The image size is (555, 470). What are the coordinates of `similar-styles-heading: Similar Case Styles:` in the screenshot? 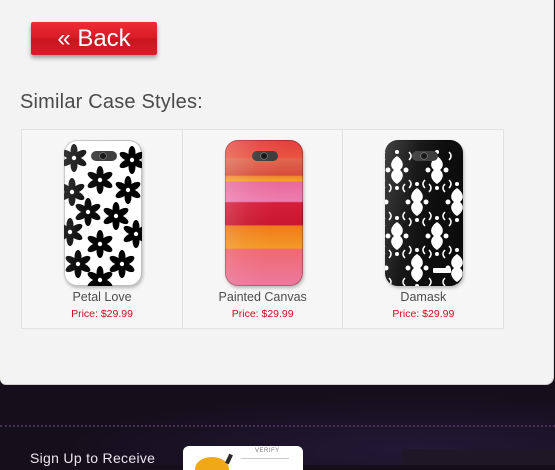 It's located at (111, 102).